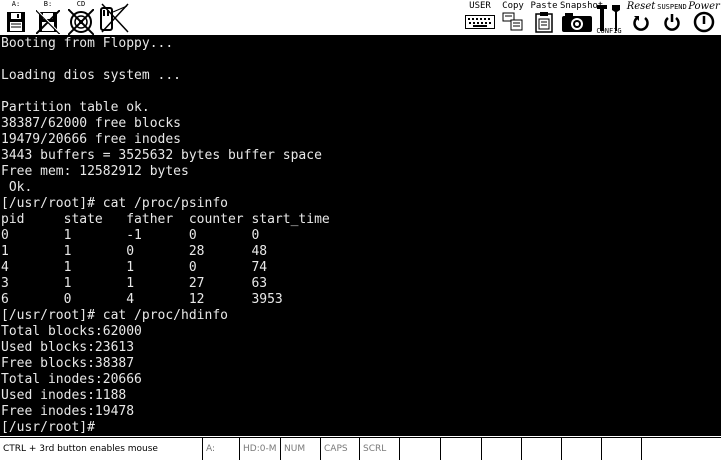 This screenshot has width=721, height=460. What do you see at coordinates (16, 22) in the screenshot?
I see `floppy-icon` at bounding box center [16, 22].